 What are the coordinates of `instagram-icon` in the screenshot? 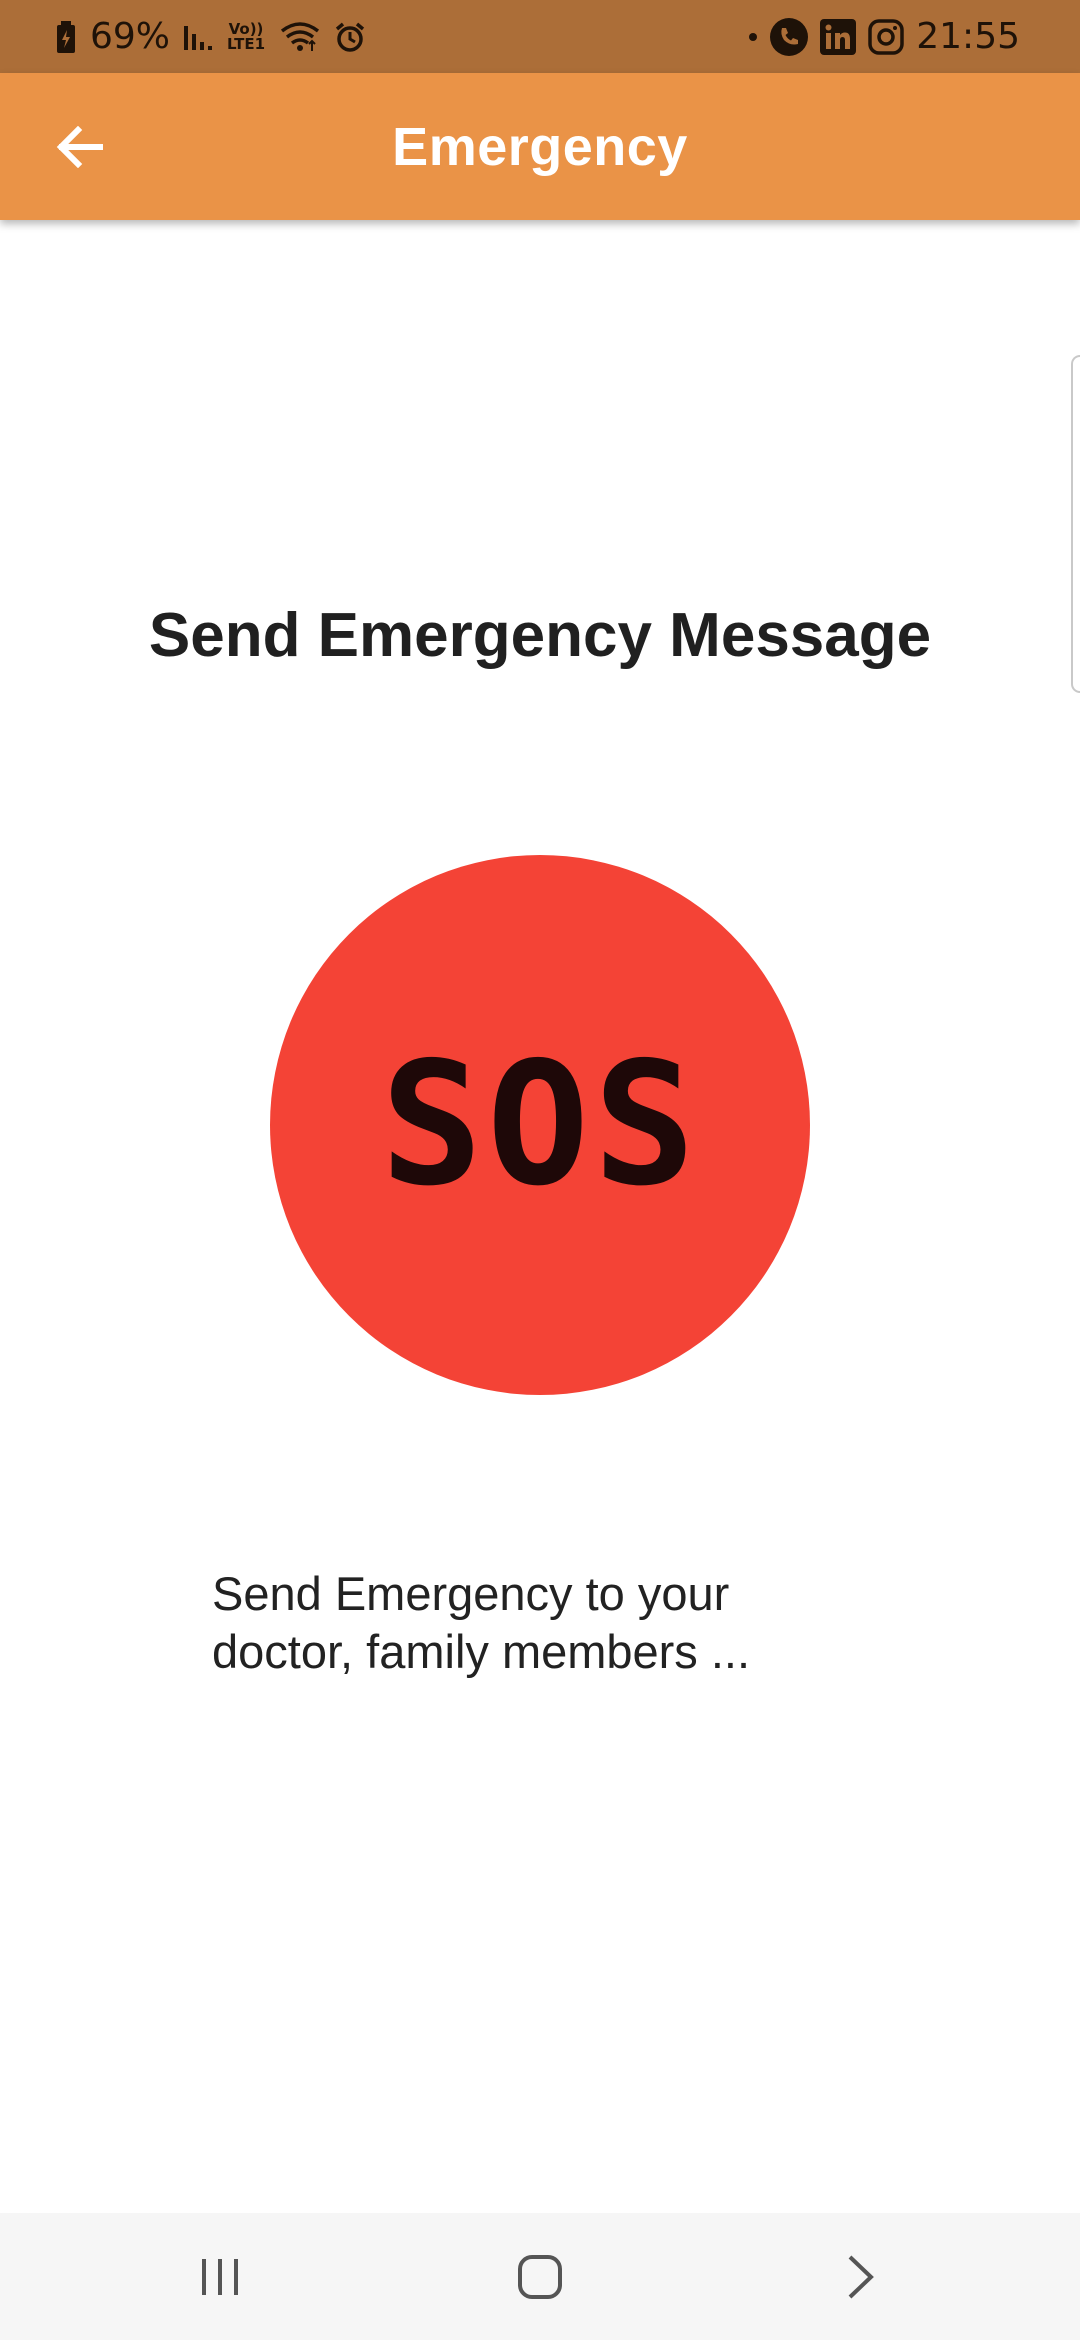 It's located at (886, 36).